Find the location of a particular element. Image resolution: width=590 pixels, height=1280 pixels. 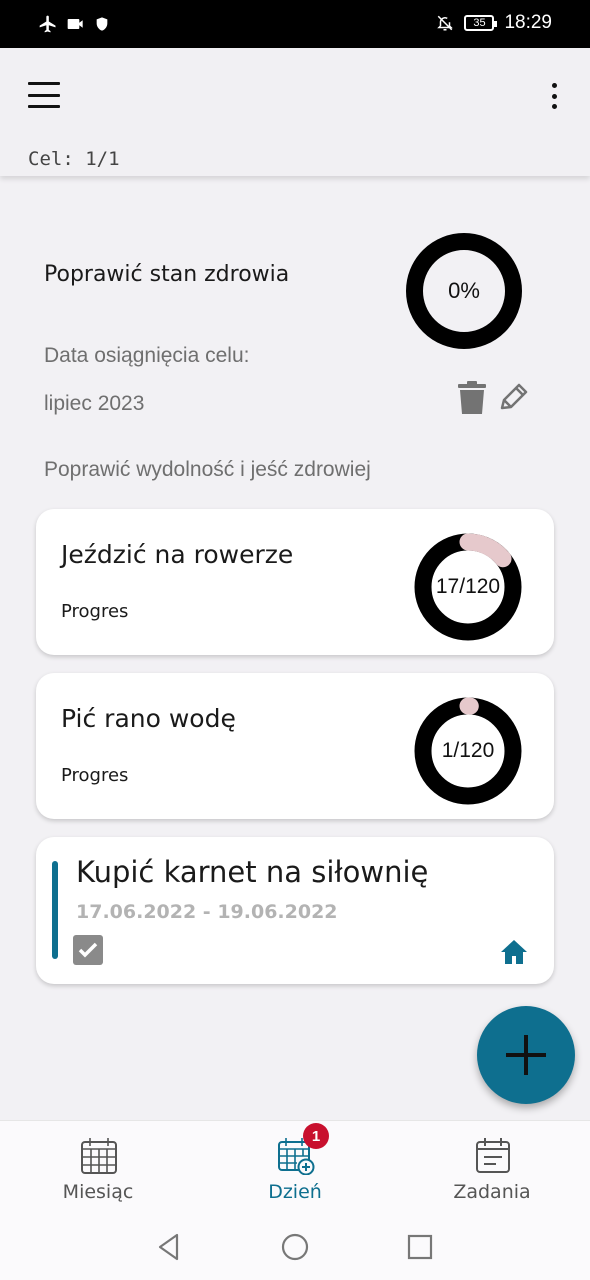

battery-level: 35 is located at coordinates (479, 23).